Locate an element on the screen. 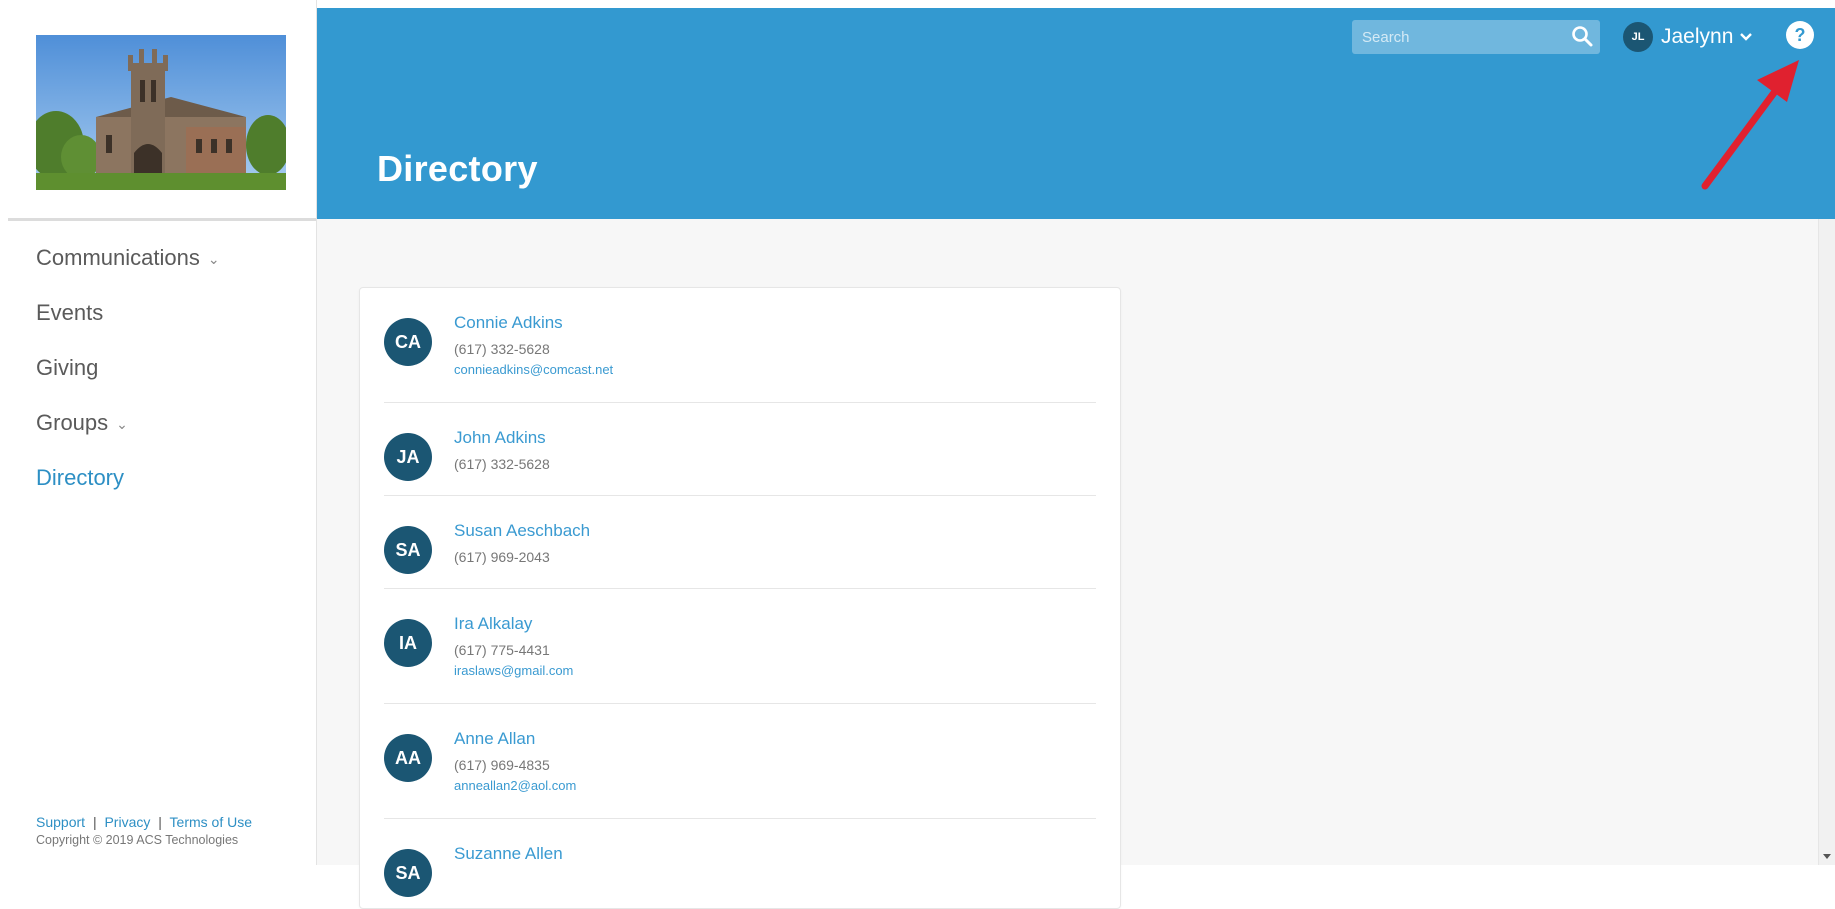  sidebar-item-label: Directory is located at coordinates (80, 477).